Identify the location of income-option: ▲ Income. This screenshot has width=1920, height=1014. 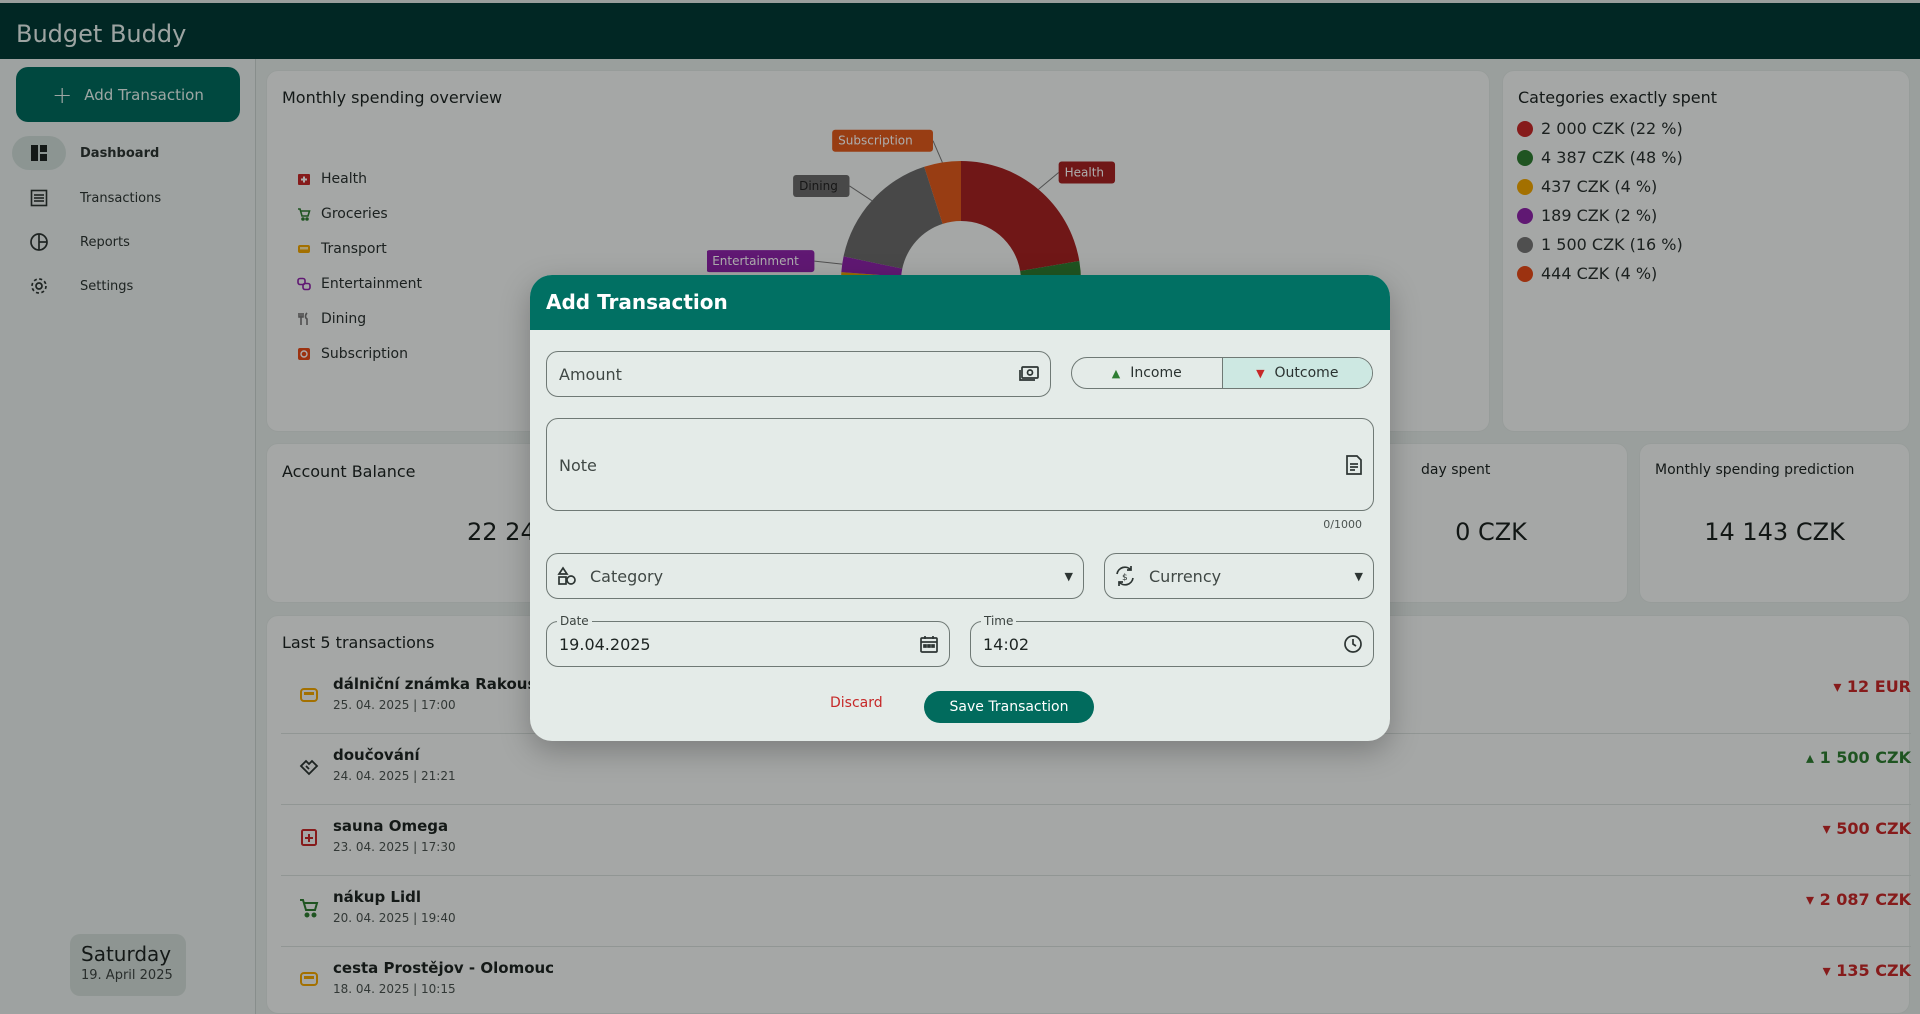
(1147, 373).